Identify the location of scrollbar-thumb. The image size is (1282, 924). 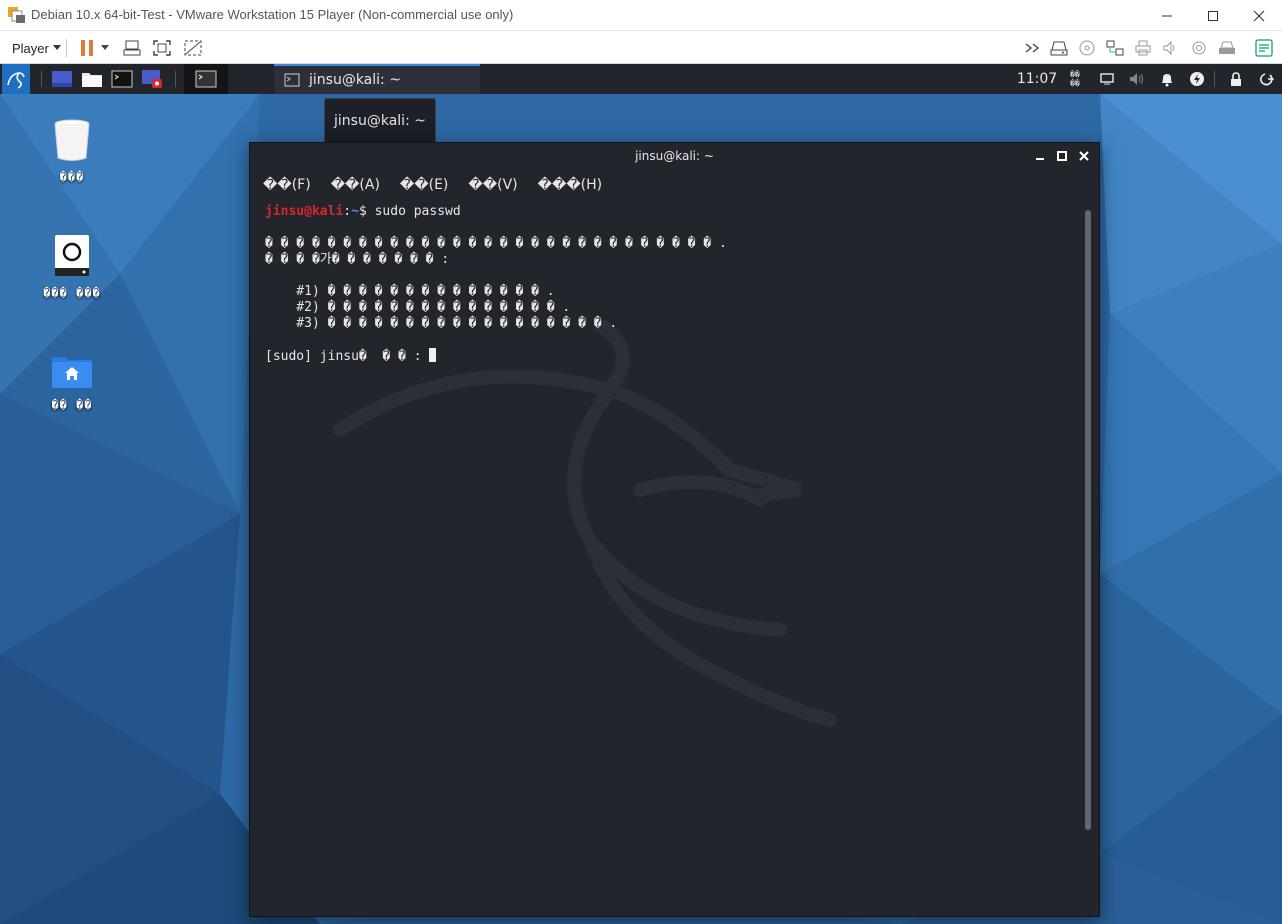
(1088, 520).